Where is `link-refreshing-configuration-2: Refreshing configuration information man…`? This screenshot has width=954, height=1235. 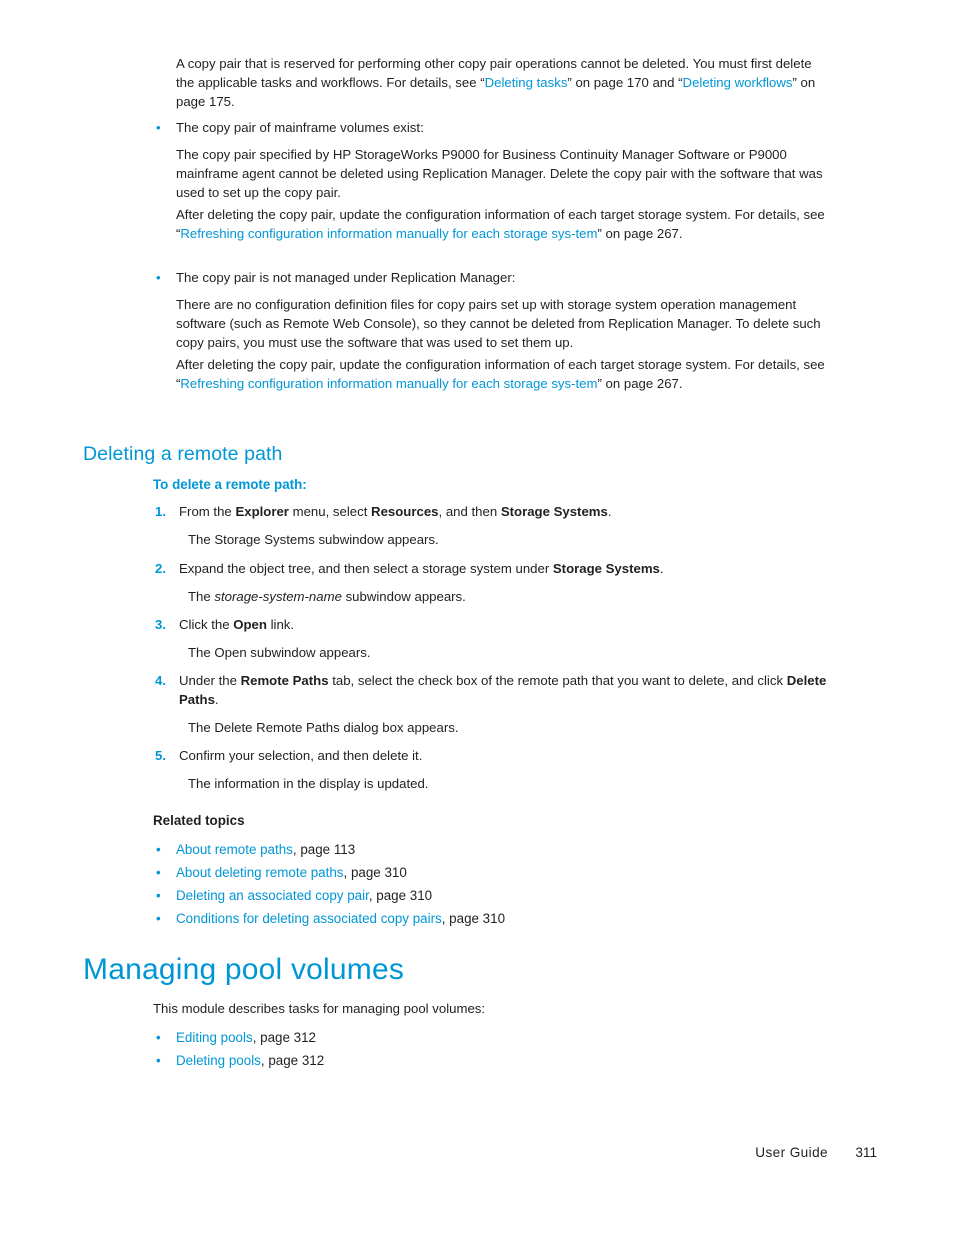
link-refreshing-configuration-2: Refreshing configuration information man… is located at coordinates (388, 383).